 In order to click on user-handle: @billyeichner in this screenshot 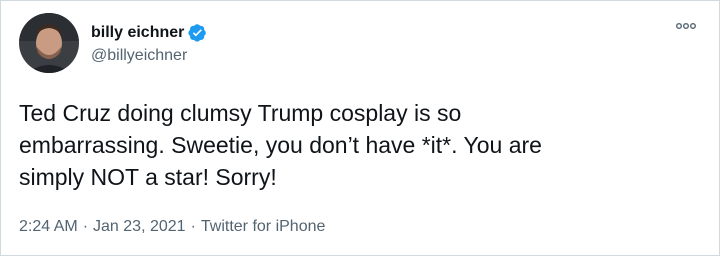, I will do `click(149, 56)`.